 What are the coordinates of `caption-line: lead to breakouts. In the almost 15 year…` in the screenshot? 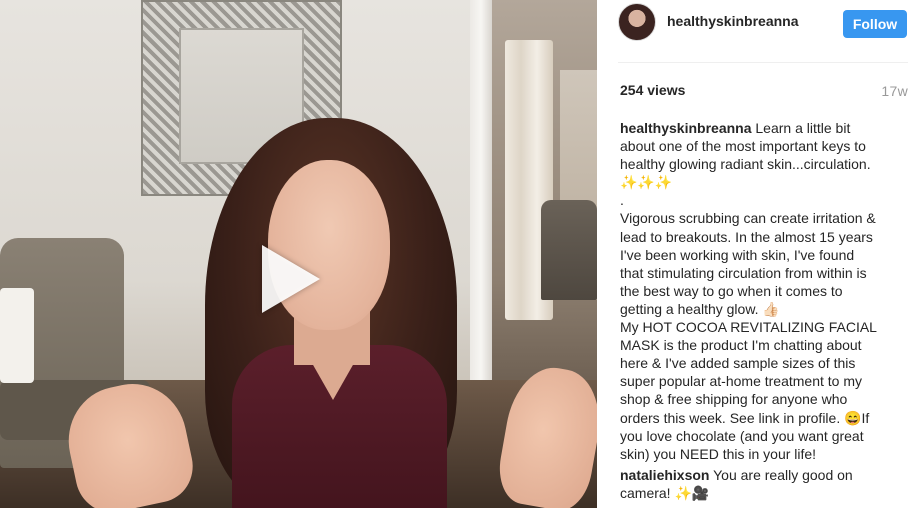 It's located at (746, 236).